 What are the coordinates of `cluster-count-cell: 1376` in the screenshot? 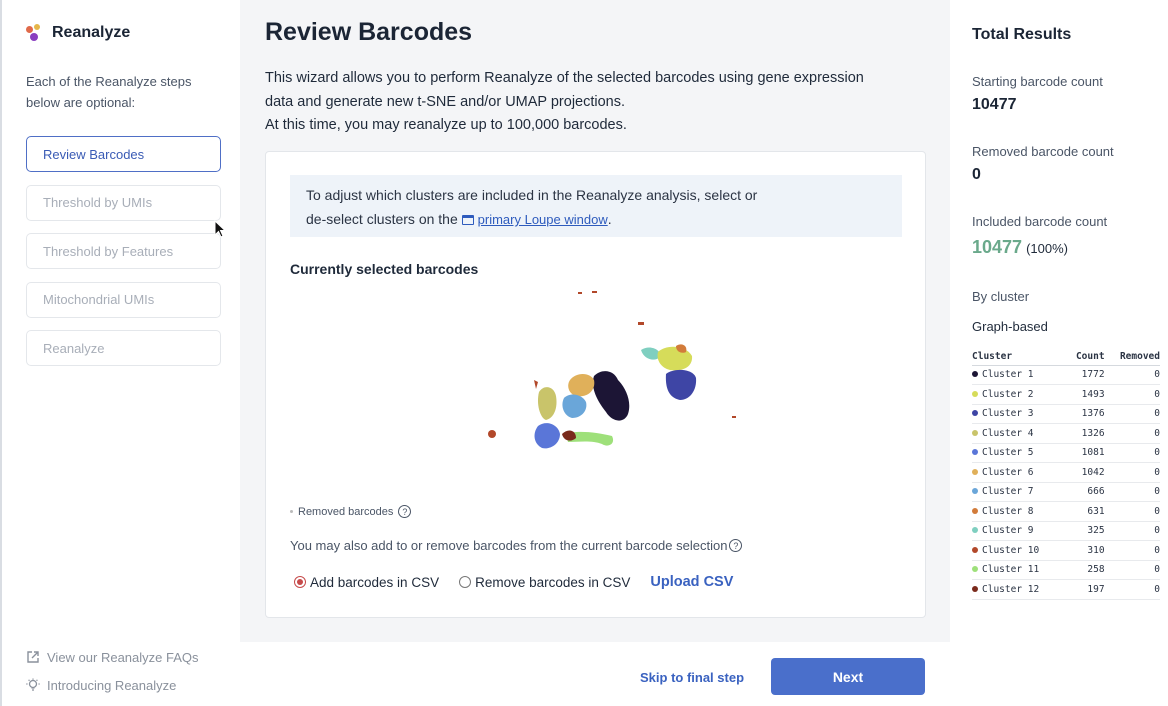 It's located at (1084, 414).